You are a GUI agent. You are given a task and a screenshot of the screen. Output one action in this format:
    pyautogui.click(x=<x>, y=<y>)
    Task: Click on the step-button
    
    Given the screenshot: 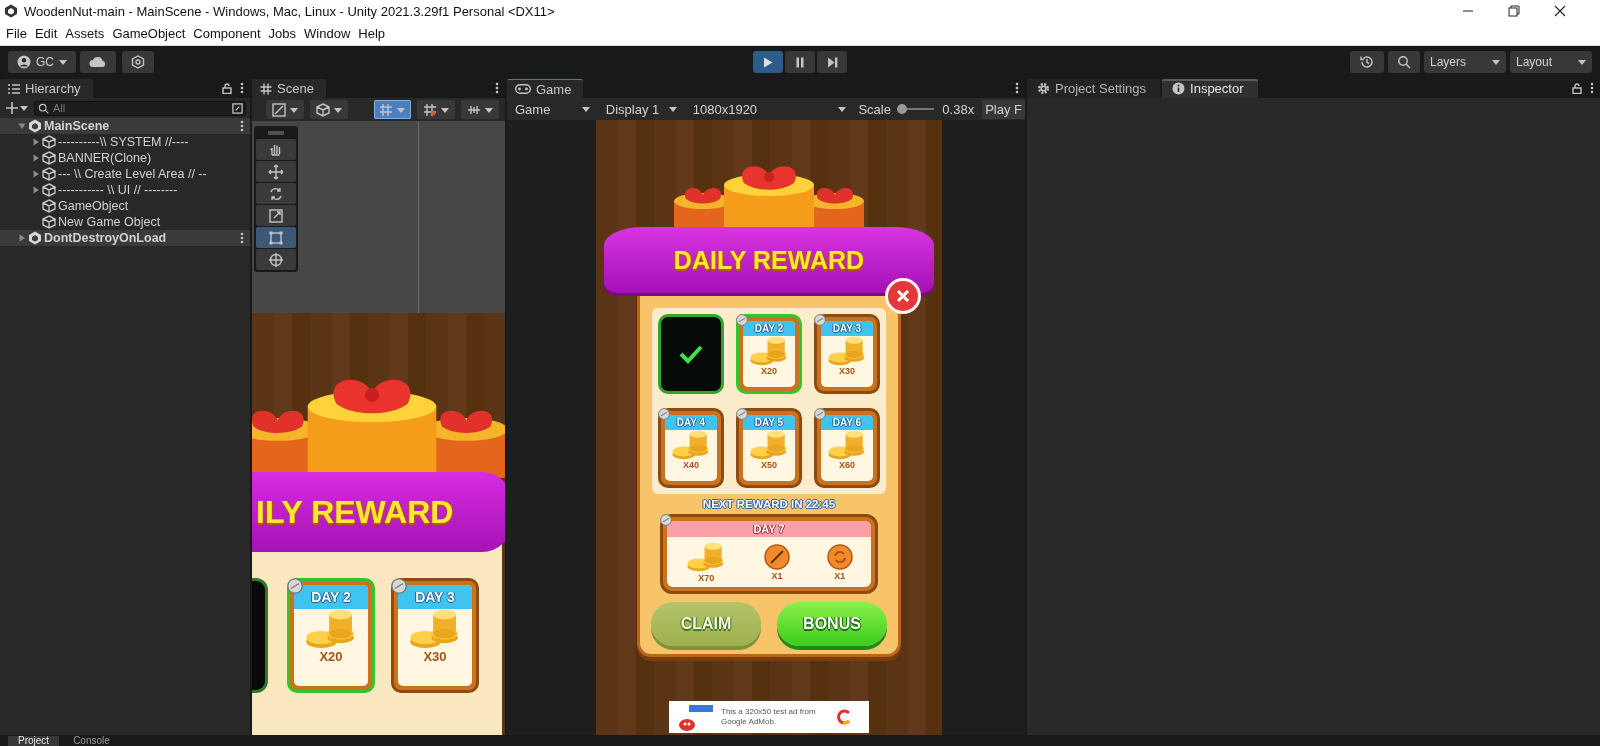 What is the action you would take?
    pyautogui.click(x=832, y=62)
    